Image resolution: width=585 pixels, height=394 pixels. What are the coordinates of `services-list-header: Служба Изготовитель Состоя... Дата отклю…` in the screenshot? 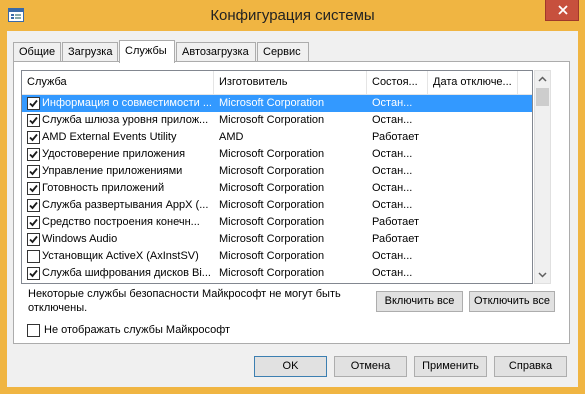 It's located at (277, 83).